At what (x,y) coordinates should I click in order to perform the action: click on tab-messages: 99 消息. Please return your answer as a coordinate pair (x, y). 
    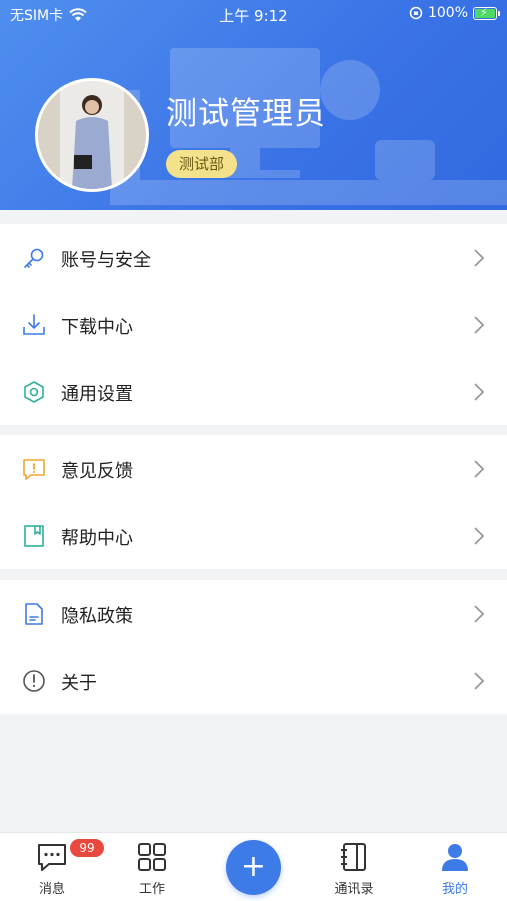
    Looking at the image, I should click on (58, 867).